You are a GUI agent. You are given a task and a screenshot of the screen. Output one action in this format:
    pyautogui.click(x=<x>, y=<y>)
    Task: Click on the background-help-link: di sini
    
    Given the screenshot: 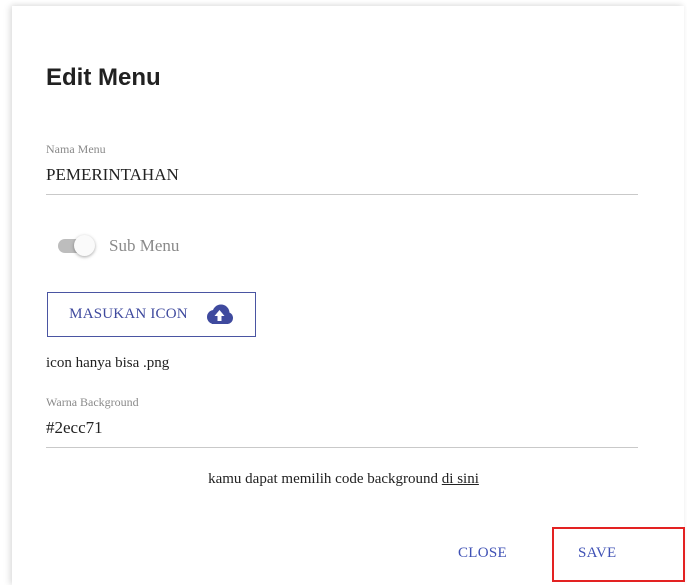 What is the action you would take?
    pyautogui.click(x=460, y=479)
    